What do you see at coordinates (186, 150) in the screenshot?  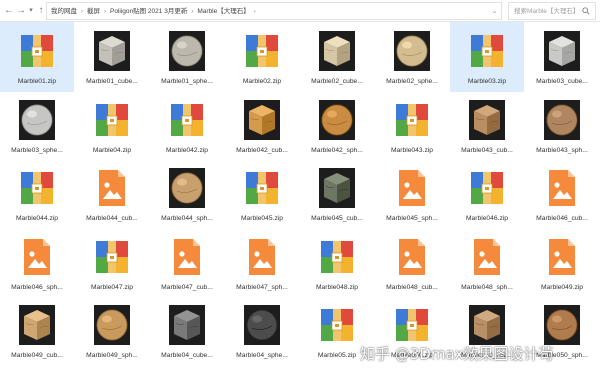 I see `file-name: Marble042.zip` at bounding box center [186, 150].